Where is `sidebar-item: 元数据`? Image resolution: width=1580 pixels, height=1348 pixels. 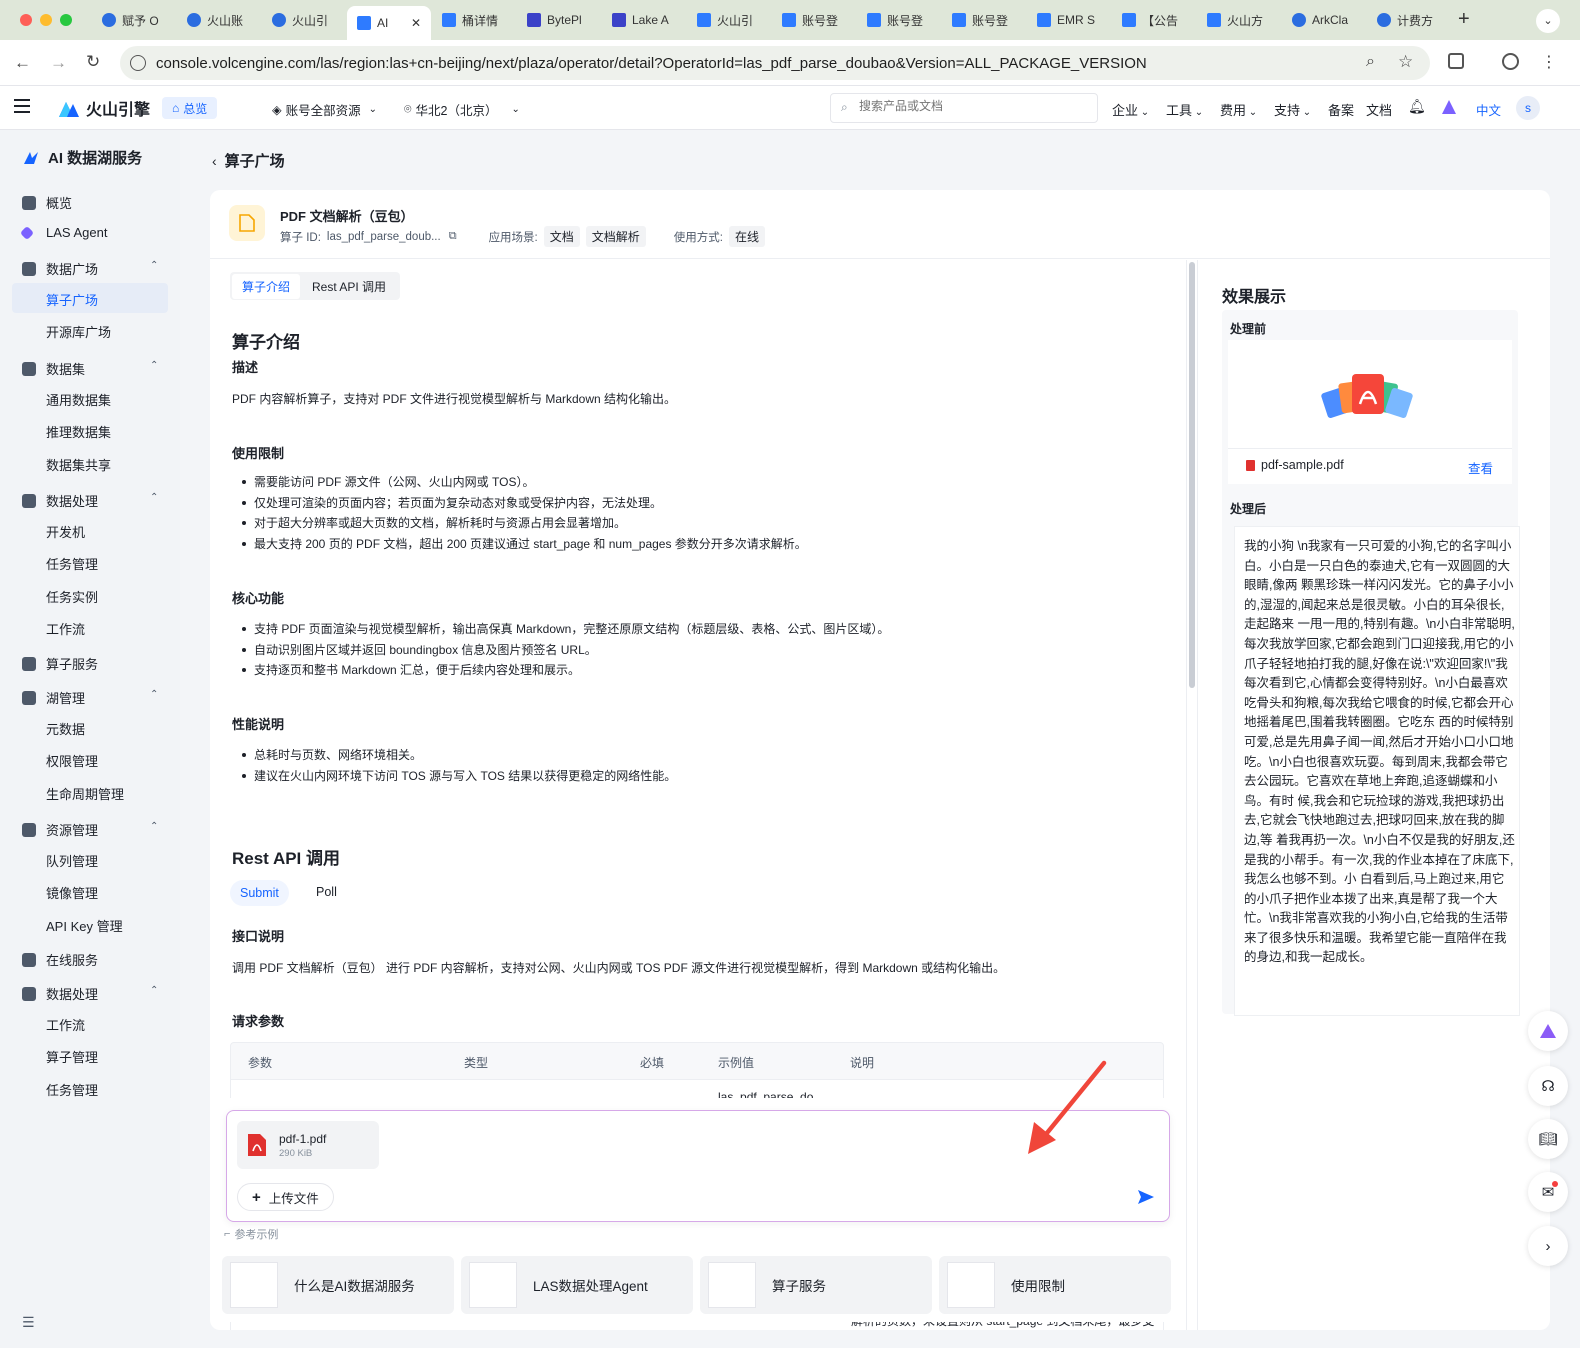 sidebar-item: 元数据 is located at coordinates (65, 728).